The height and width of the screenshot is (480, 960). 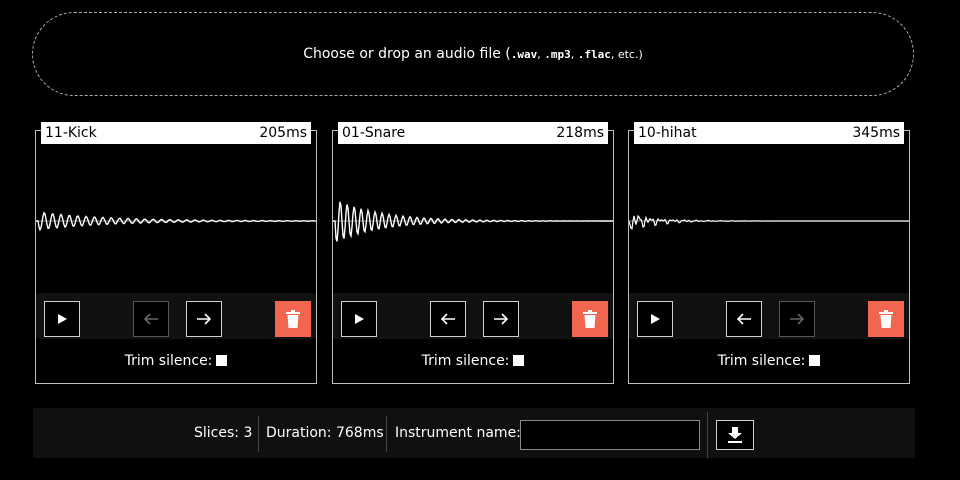 What do you see at coordinates (71, 133) in the screenshot?
I see `slice-name: 11-Kick` at bounding box center [71, 133].